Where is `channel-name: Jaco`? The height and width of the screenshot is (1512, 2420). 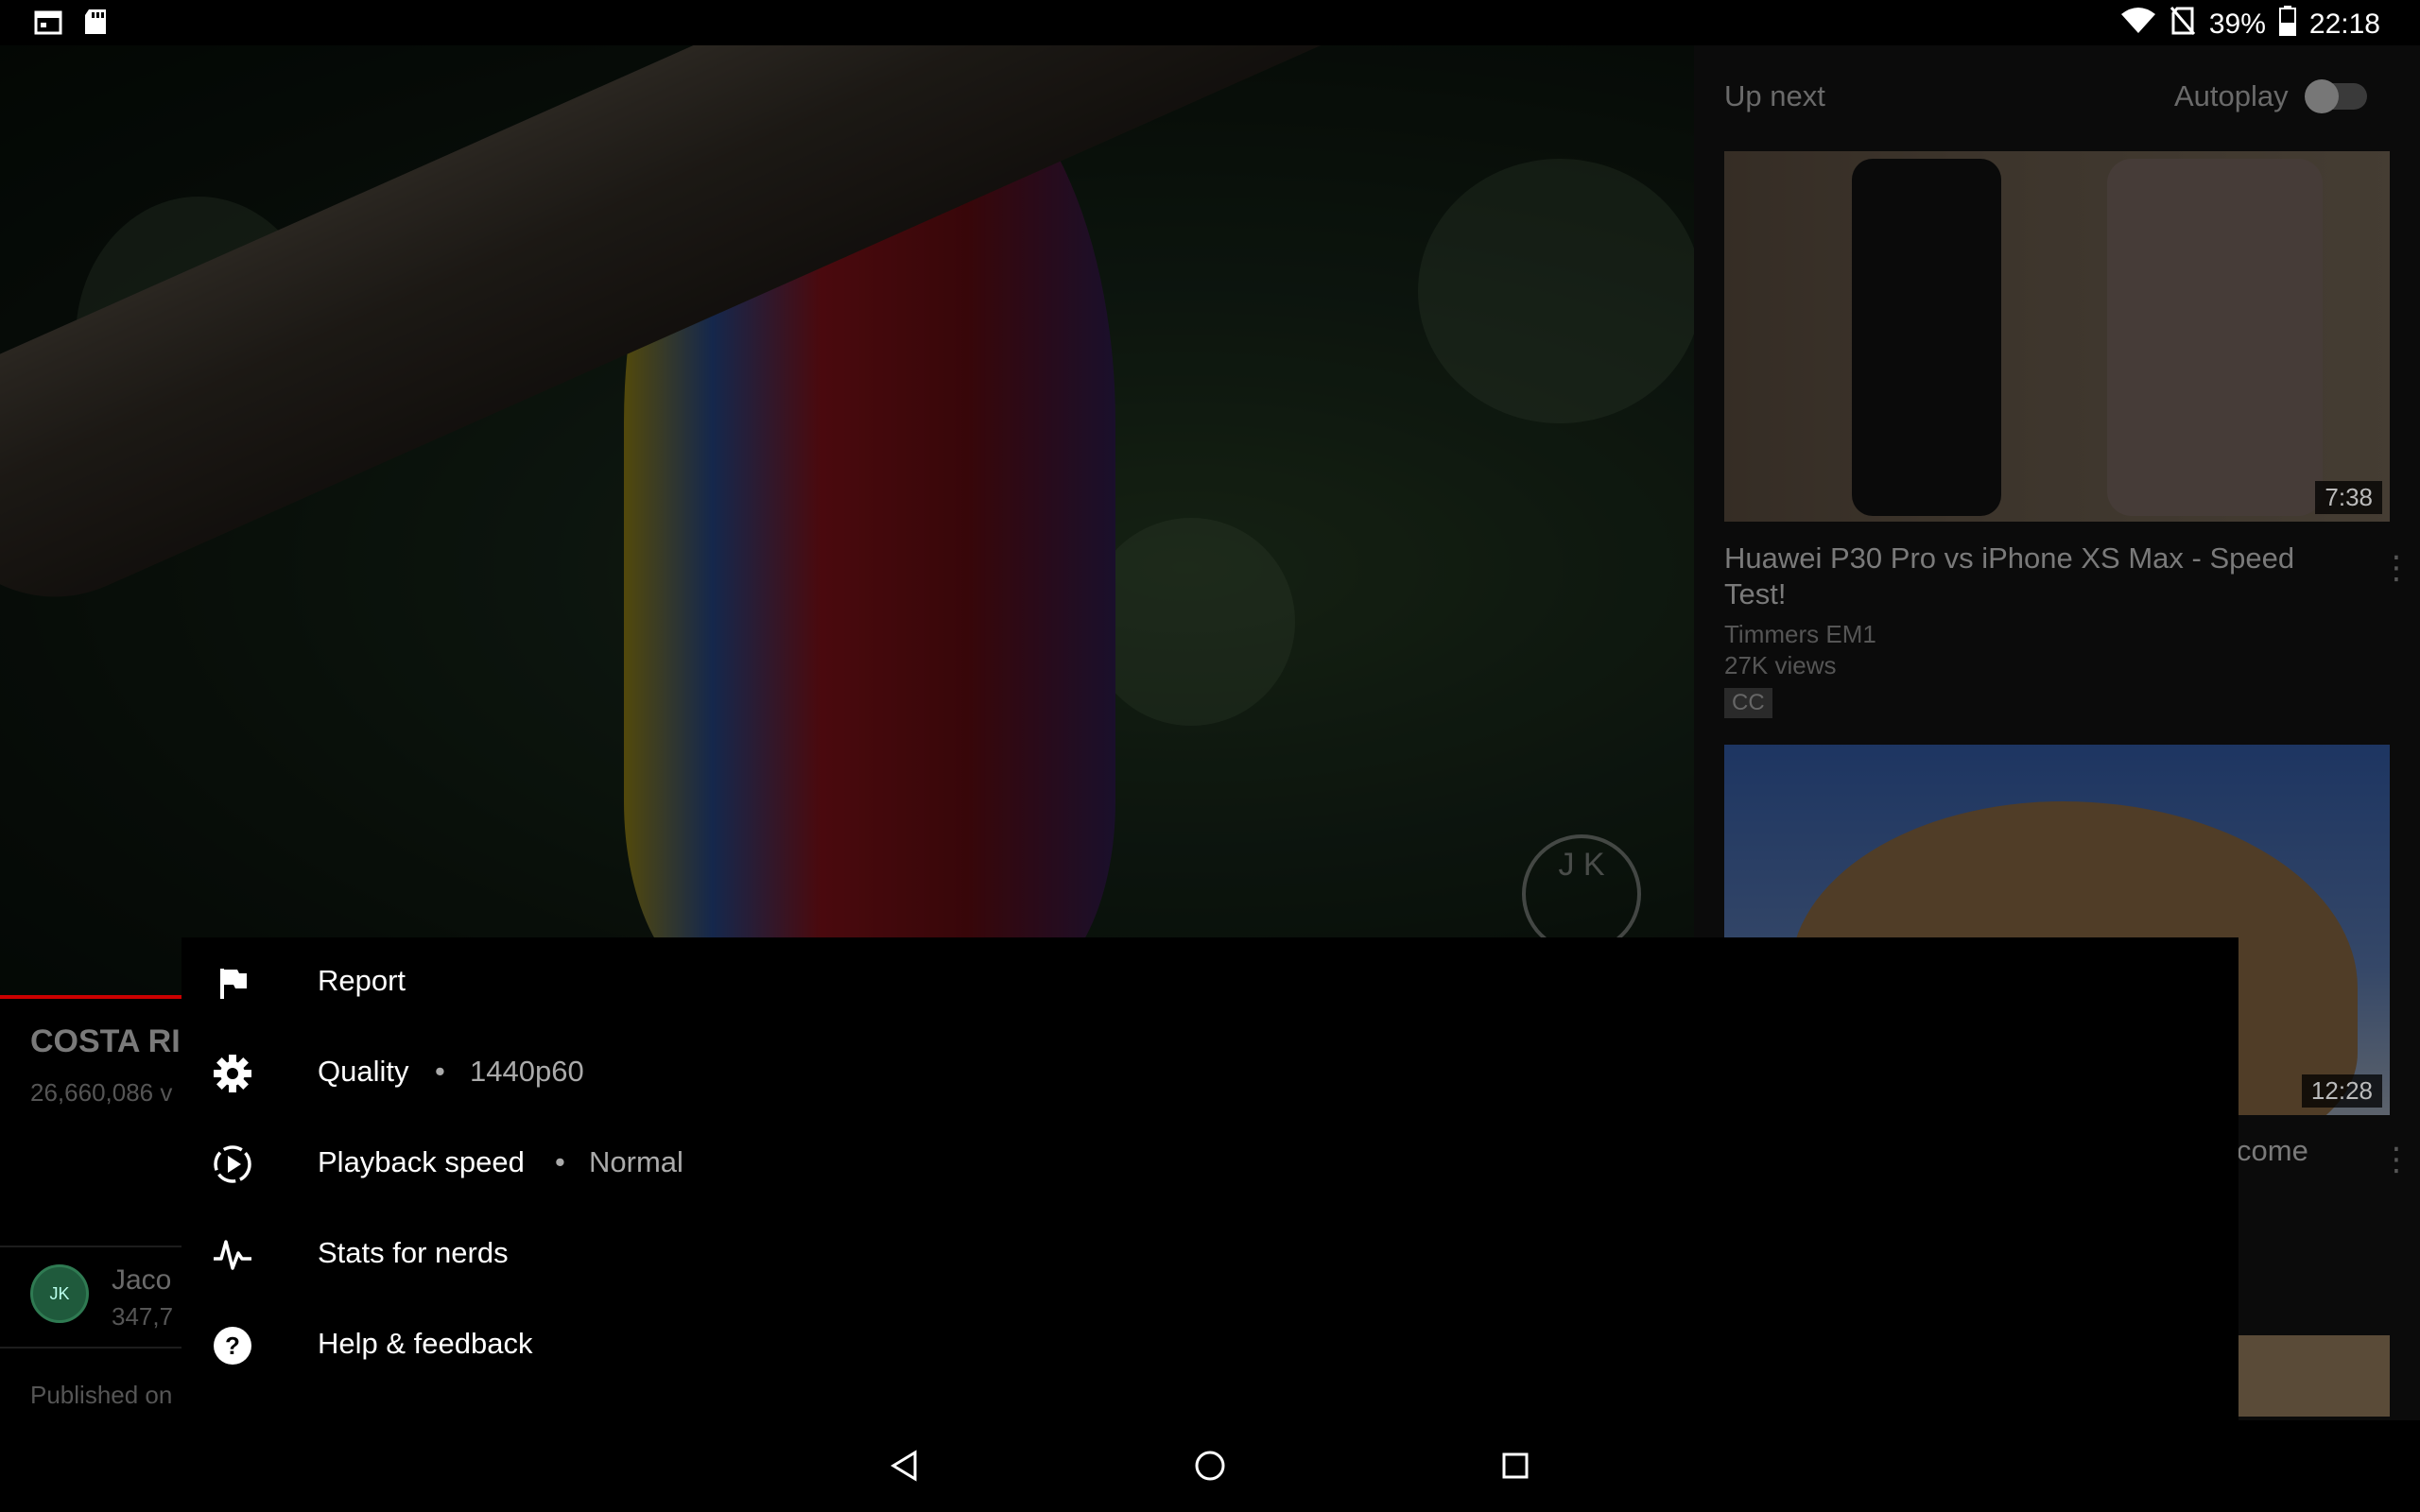
channel-name: Jaco is located at coordinates (141, 1280).